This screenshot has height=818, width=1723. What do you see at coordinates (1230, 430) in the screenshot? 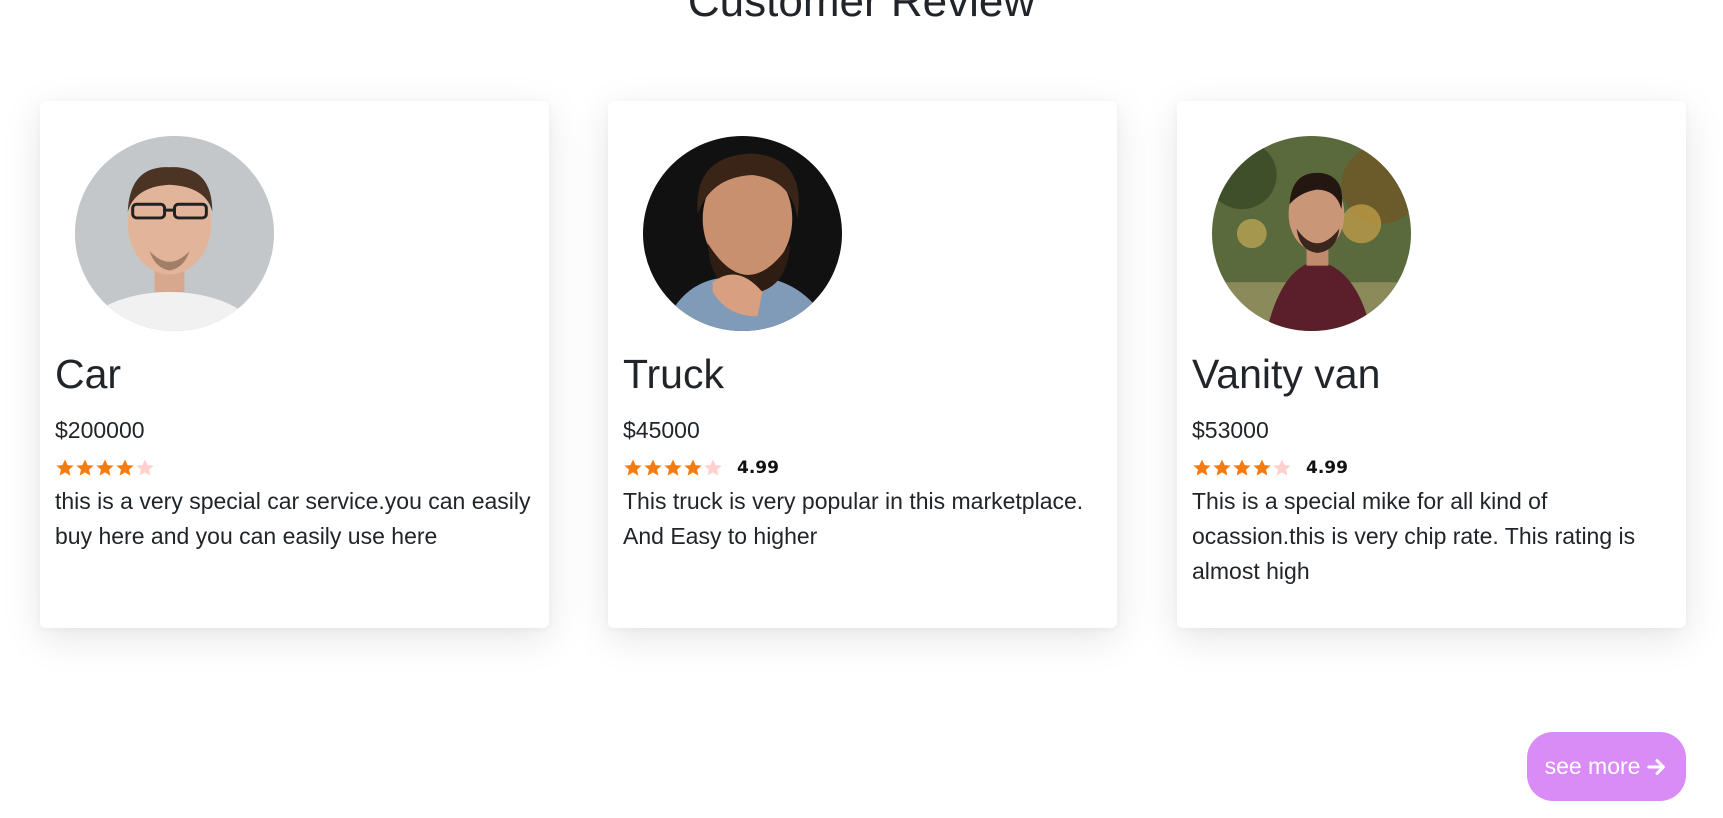
I see `card-price: $53000` at bounding box center [1230, 430].